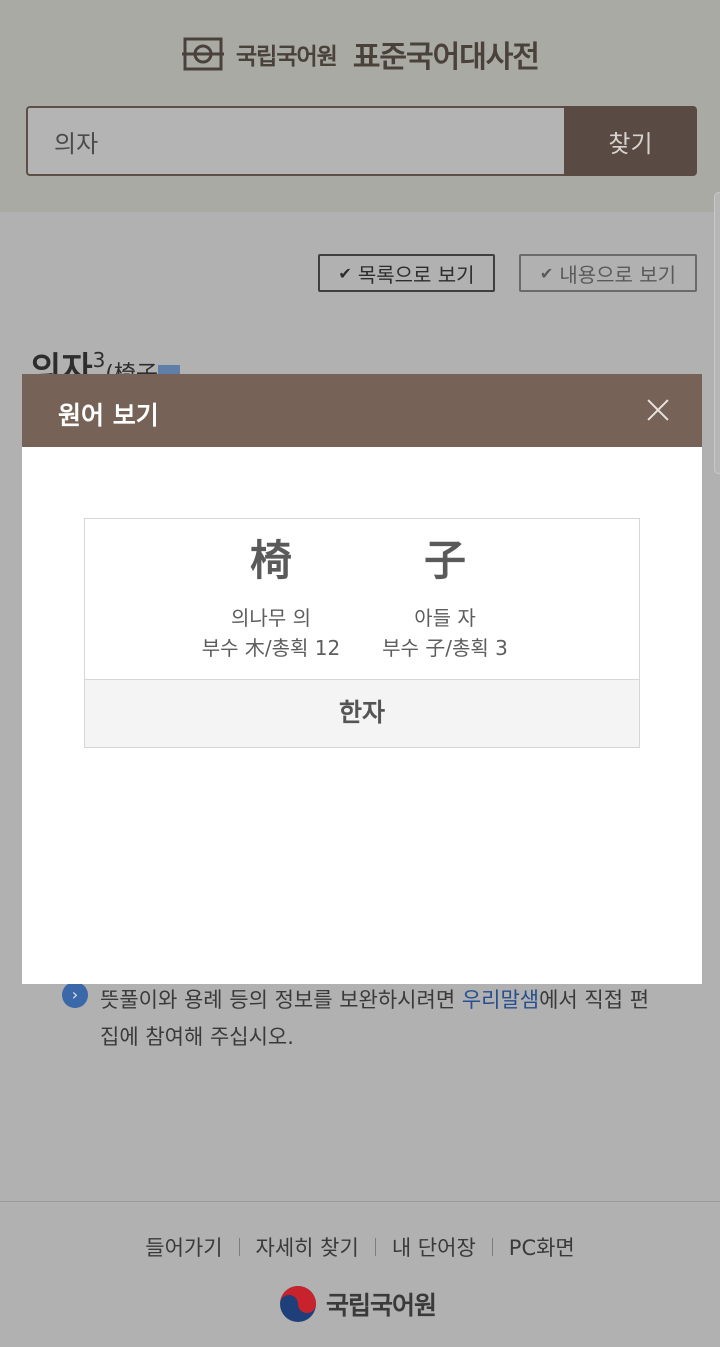  I want to click on entry-headword: 의자3(椅子, so click(105, 360).